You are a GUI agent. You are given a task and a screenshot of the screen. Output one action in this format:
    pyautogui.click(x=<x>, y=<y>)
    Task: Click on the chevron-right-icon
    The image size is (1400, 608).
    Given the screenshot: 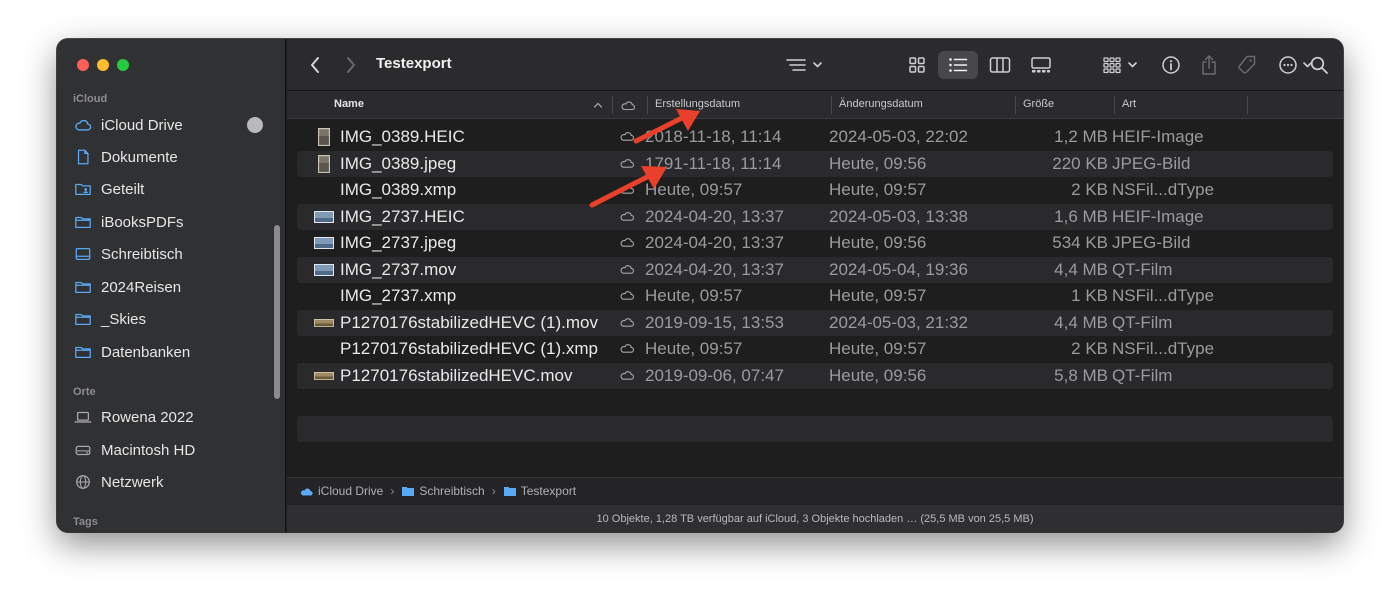 What is the action you would take?
    pyautogui.click(x=351, y=65)
    